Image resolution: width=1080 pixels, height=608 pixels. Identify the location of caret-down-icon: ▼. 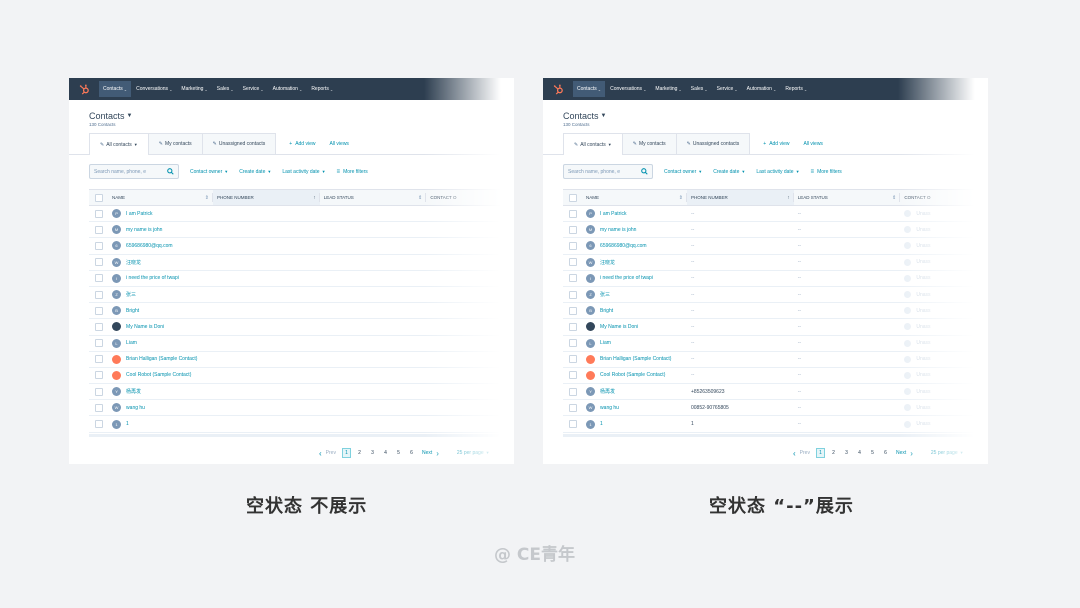
(130, 116).